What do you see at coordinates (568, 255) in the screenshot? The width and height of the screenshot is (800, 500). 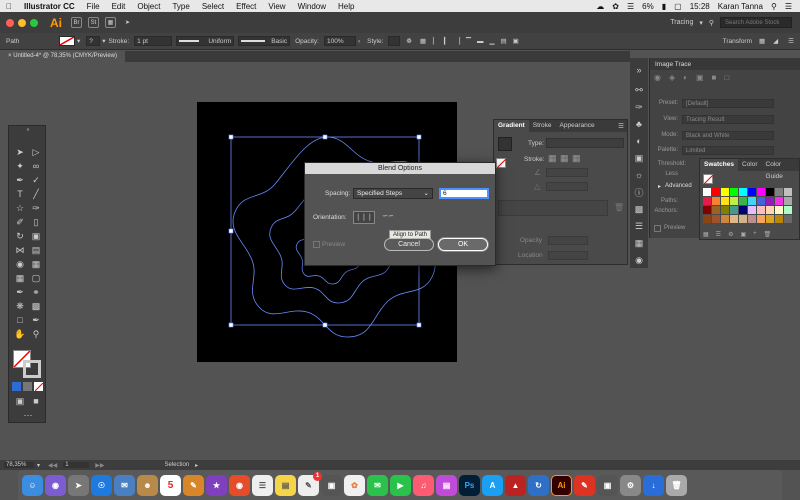 I see `gradient-location-field` at bounding box center [568, 255].